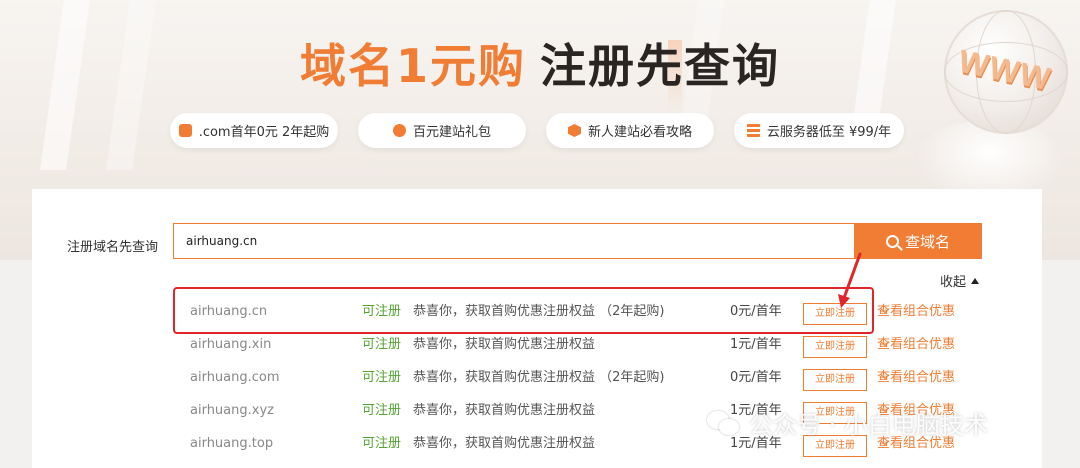  I want to click on promo-pill-guide: 新人建站必看攻略, so click(630, 130).